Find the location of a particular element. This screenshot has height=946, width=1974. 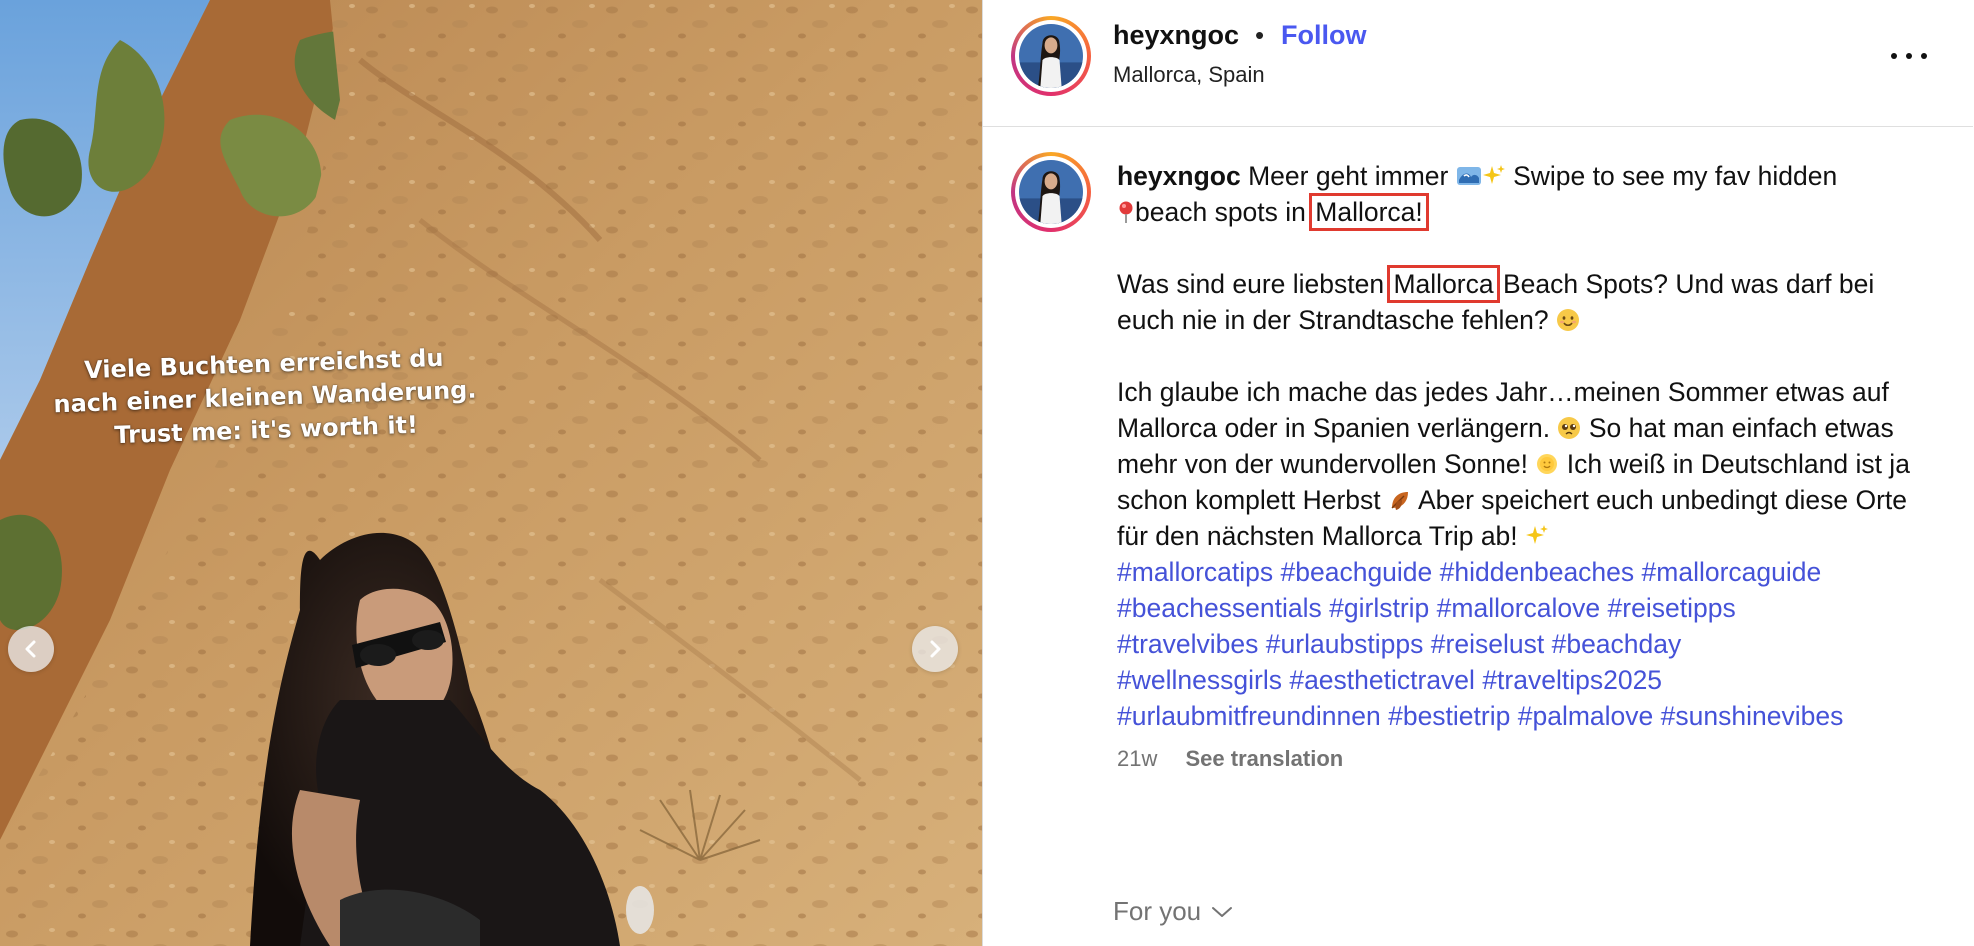

previous-slide-button is located at coordinates (31, 649).